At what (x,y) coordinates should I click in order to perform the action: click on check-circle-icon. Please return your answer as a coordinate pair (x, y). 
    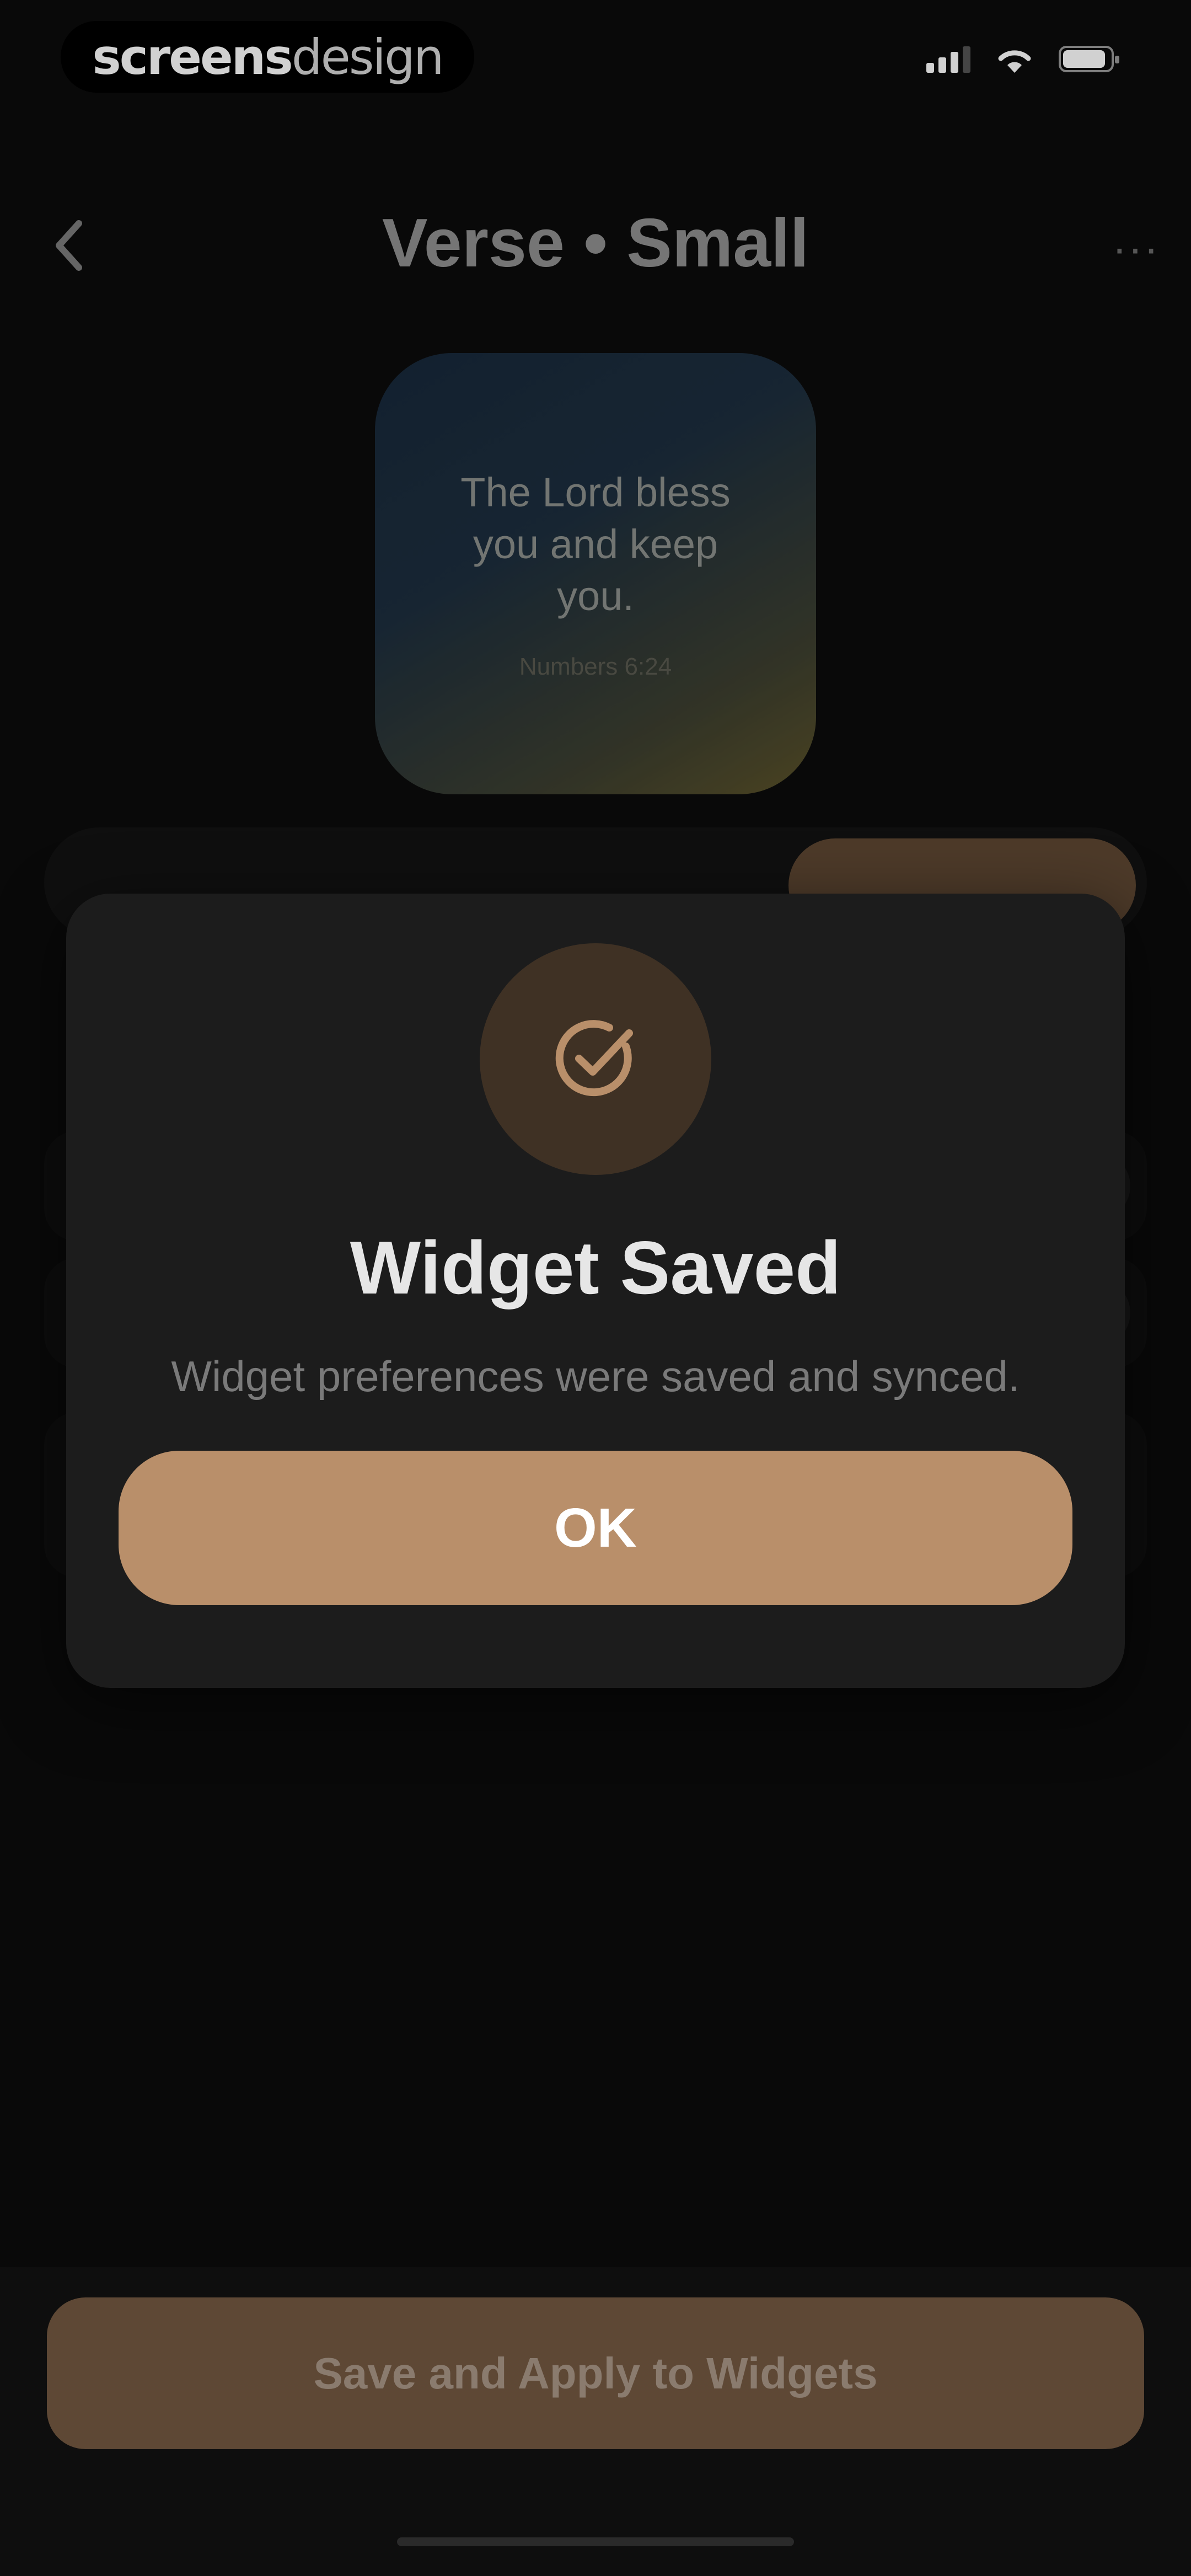
    Looking at the image, I should click on (594, 1058).